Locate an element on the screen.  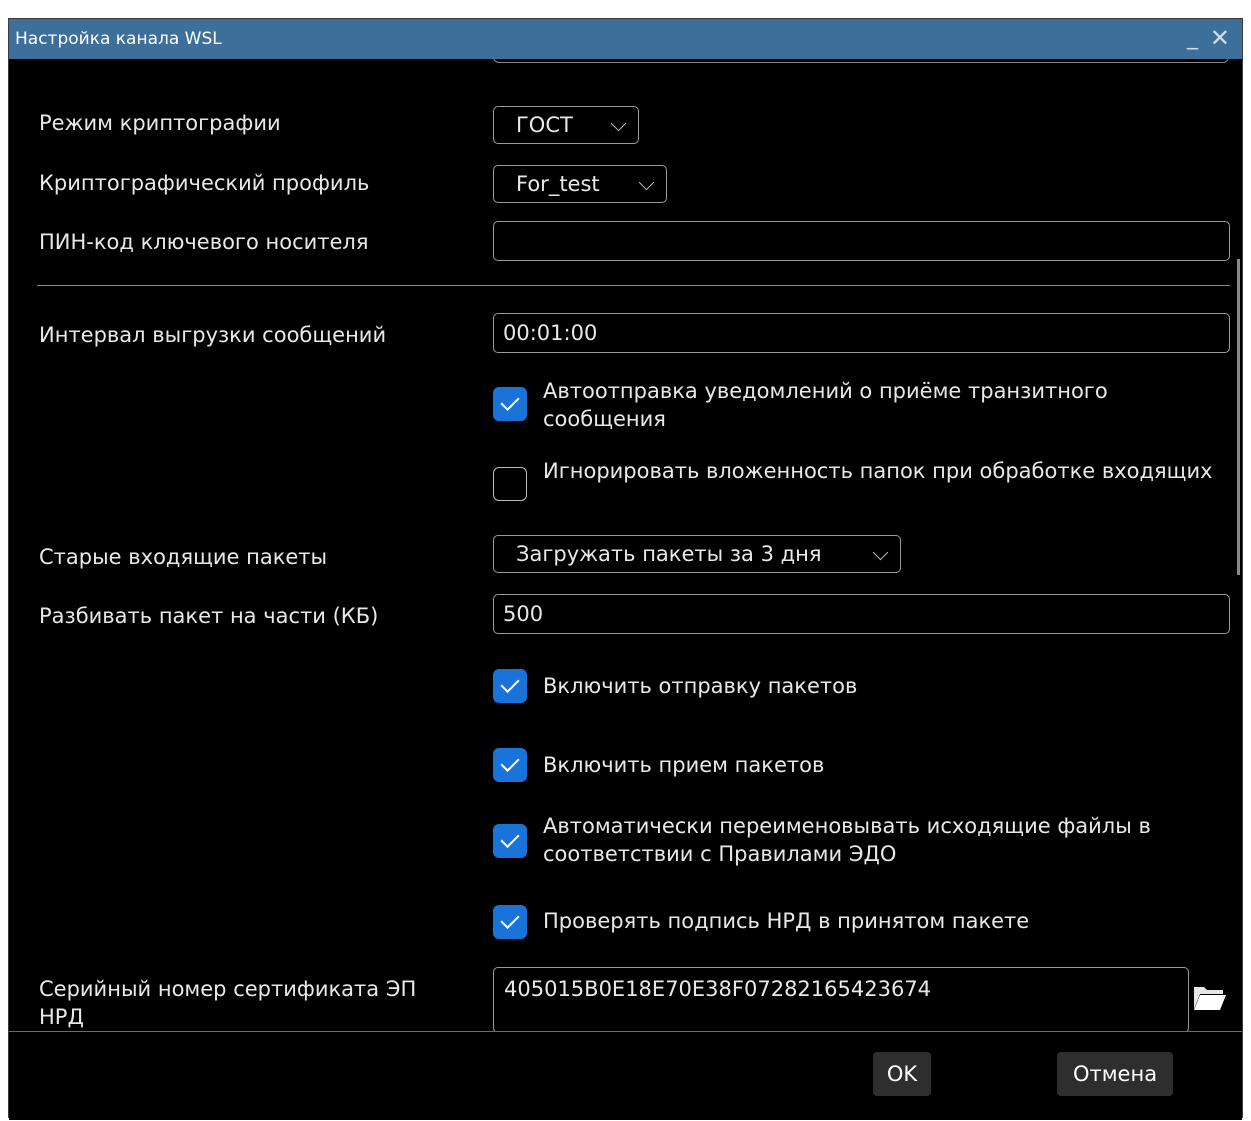
old-packets-value: Загружать пакеты за 3 дня is located at coordinates (669, 554).